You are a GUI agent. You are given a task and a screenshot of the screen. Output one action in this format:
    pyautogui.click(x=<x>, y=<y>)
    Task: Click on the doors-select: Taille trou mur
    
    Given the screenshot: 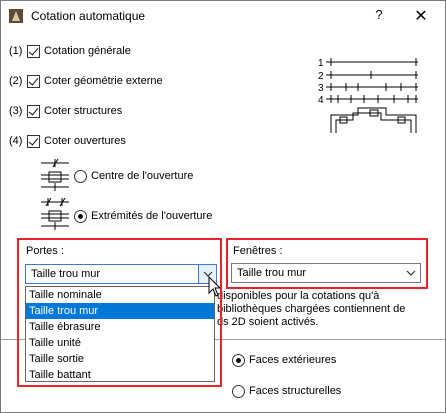 What is the action you would take?
    pyautogui.click(x=121, y=274)
    